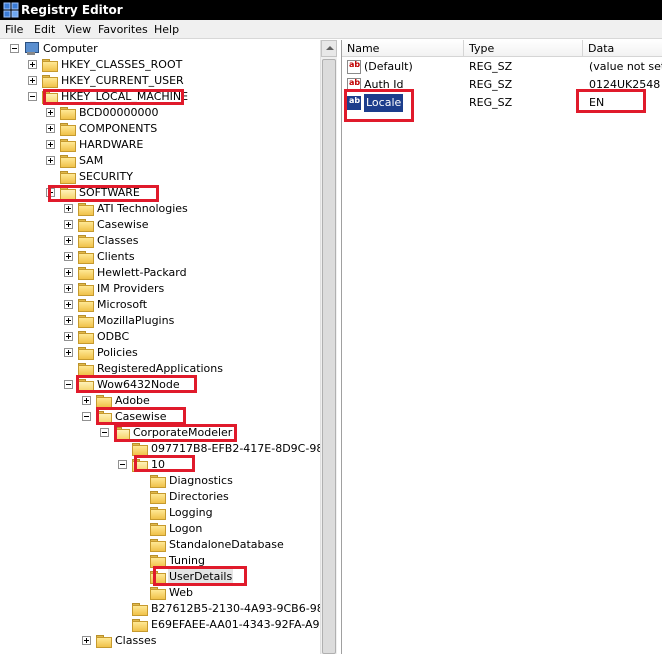 Image resolution: width=662 pixels, height=654 pixels. What do you see at coordinates (622, 48) in the screenshot?
I see `column-data: Data` at bounding box center [622, 48].